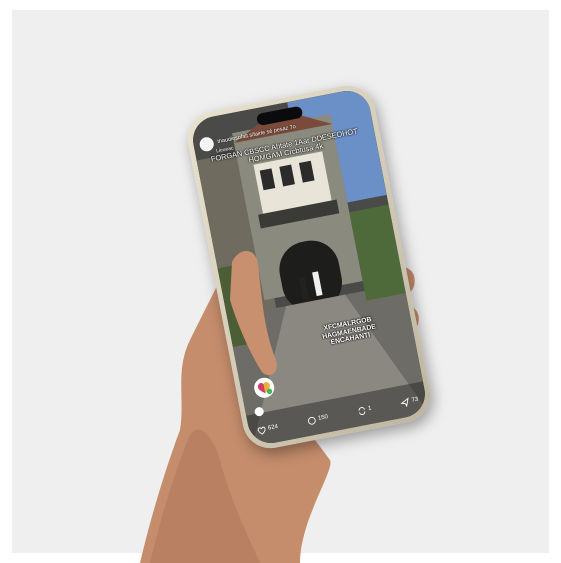 The width and height of the screenshot is (561, 563). Describe the element at coordinates (206, 144) in the screenshot. I see `author-avatar` at that location.